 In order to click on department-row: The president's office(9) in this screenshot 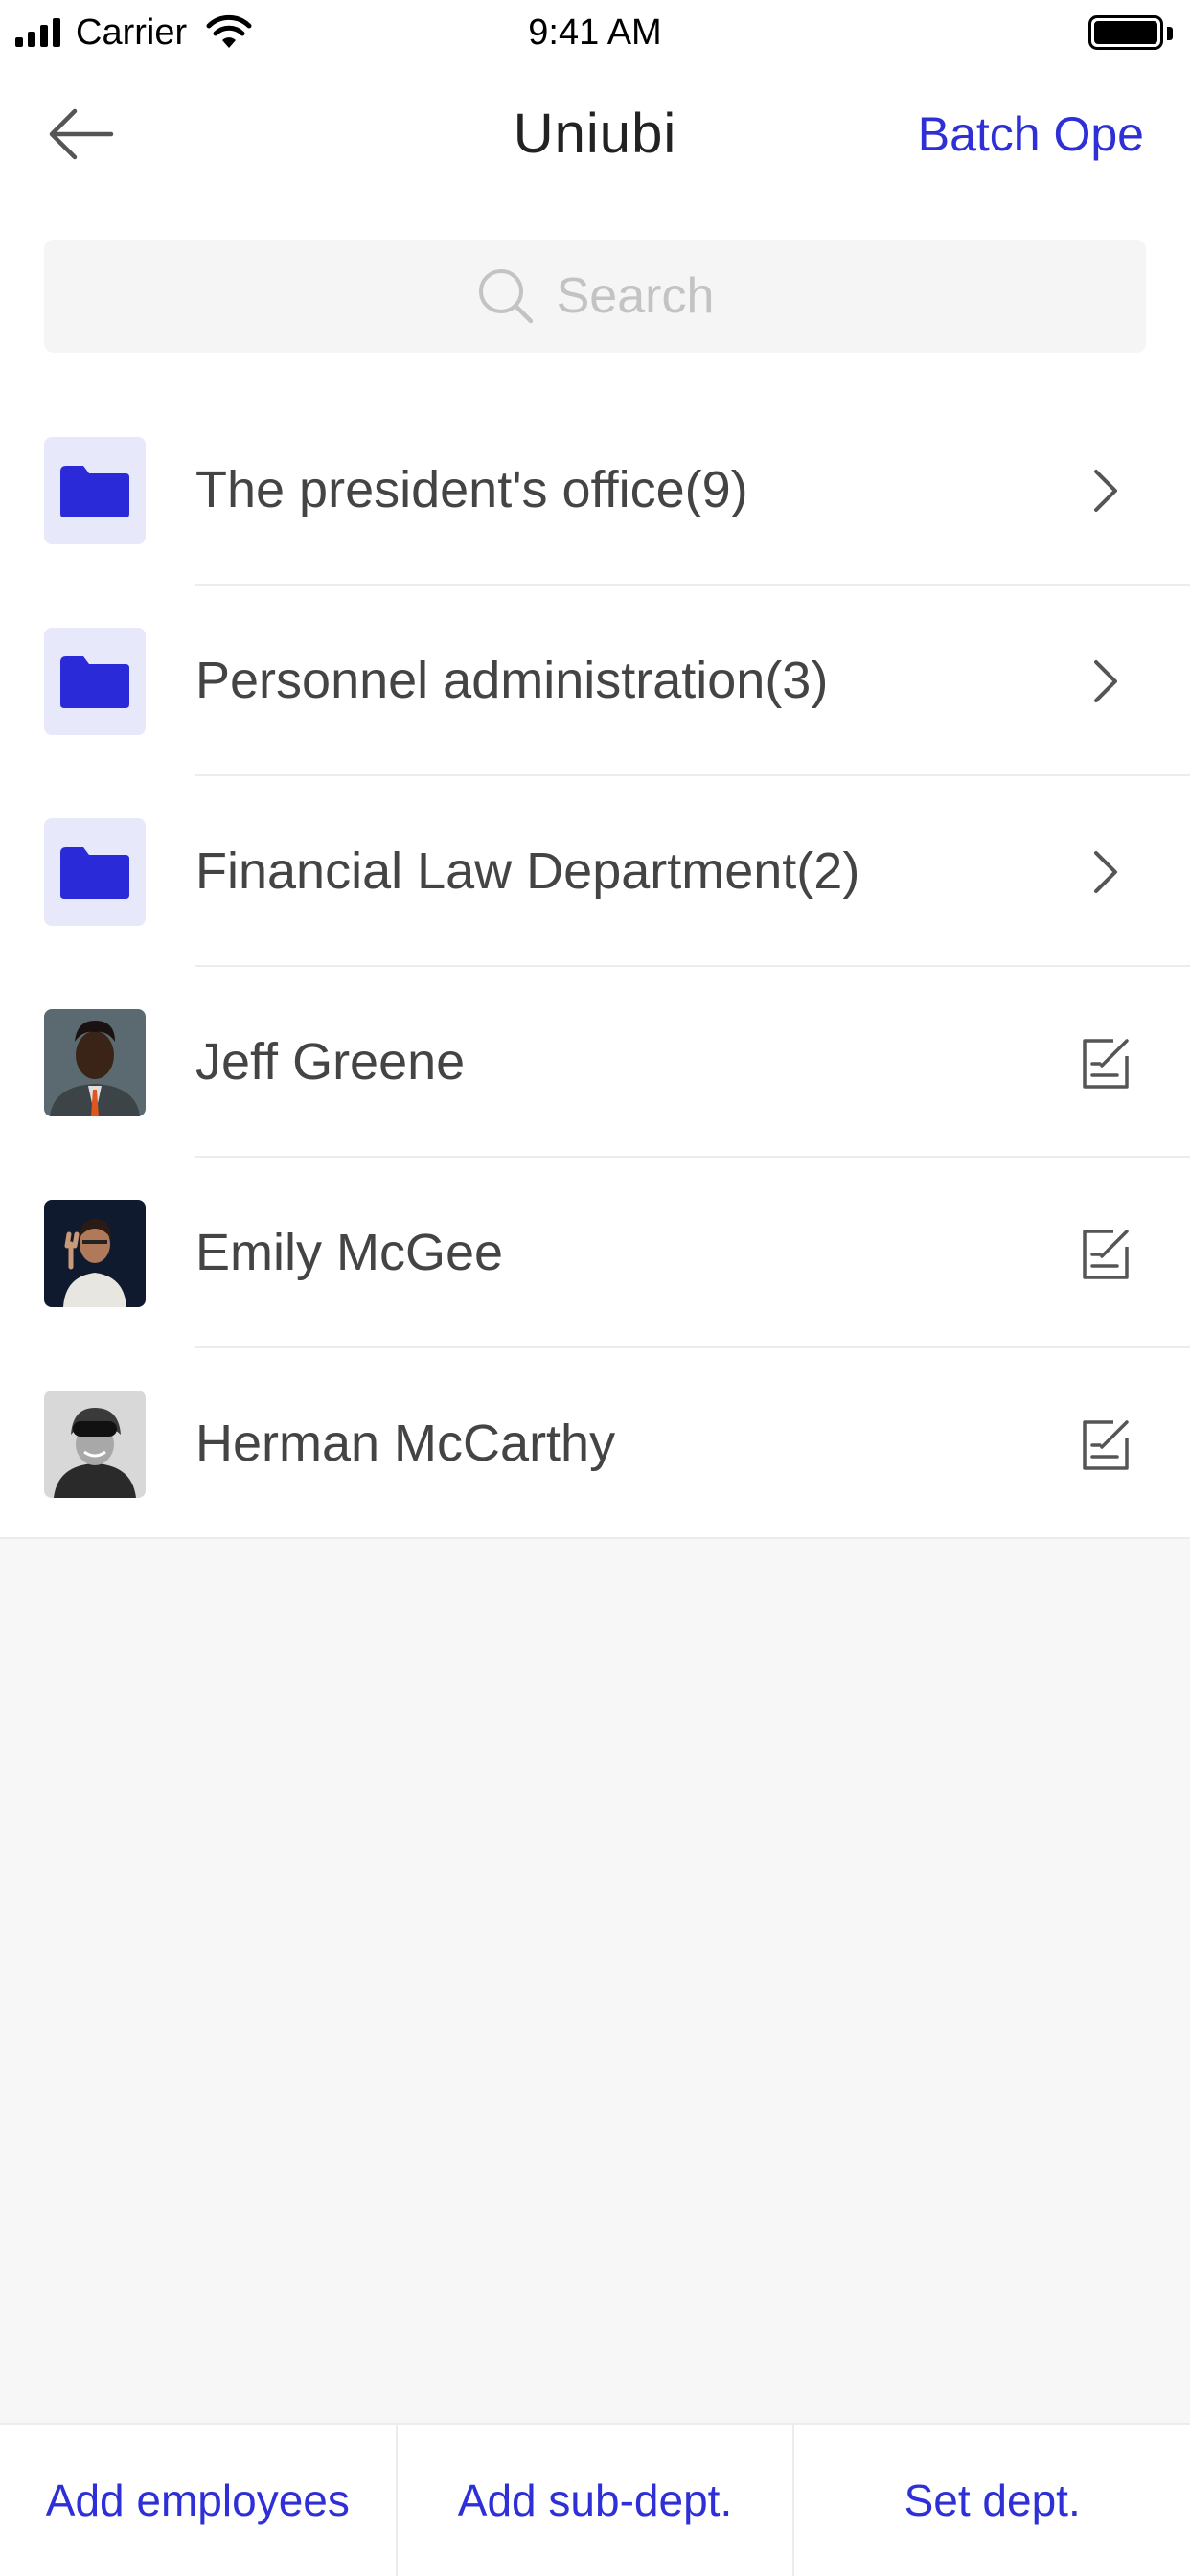, I will do `click(595, 490)`.